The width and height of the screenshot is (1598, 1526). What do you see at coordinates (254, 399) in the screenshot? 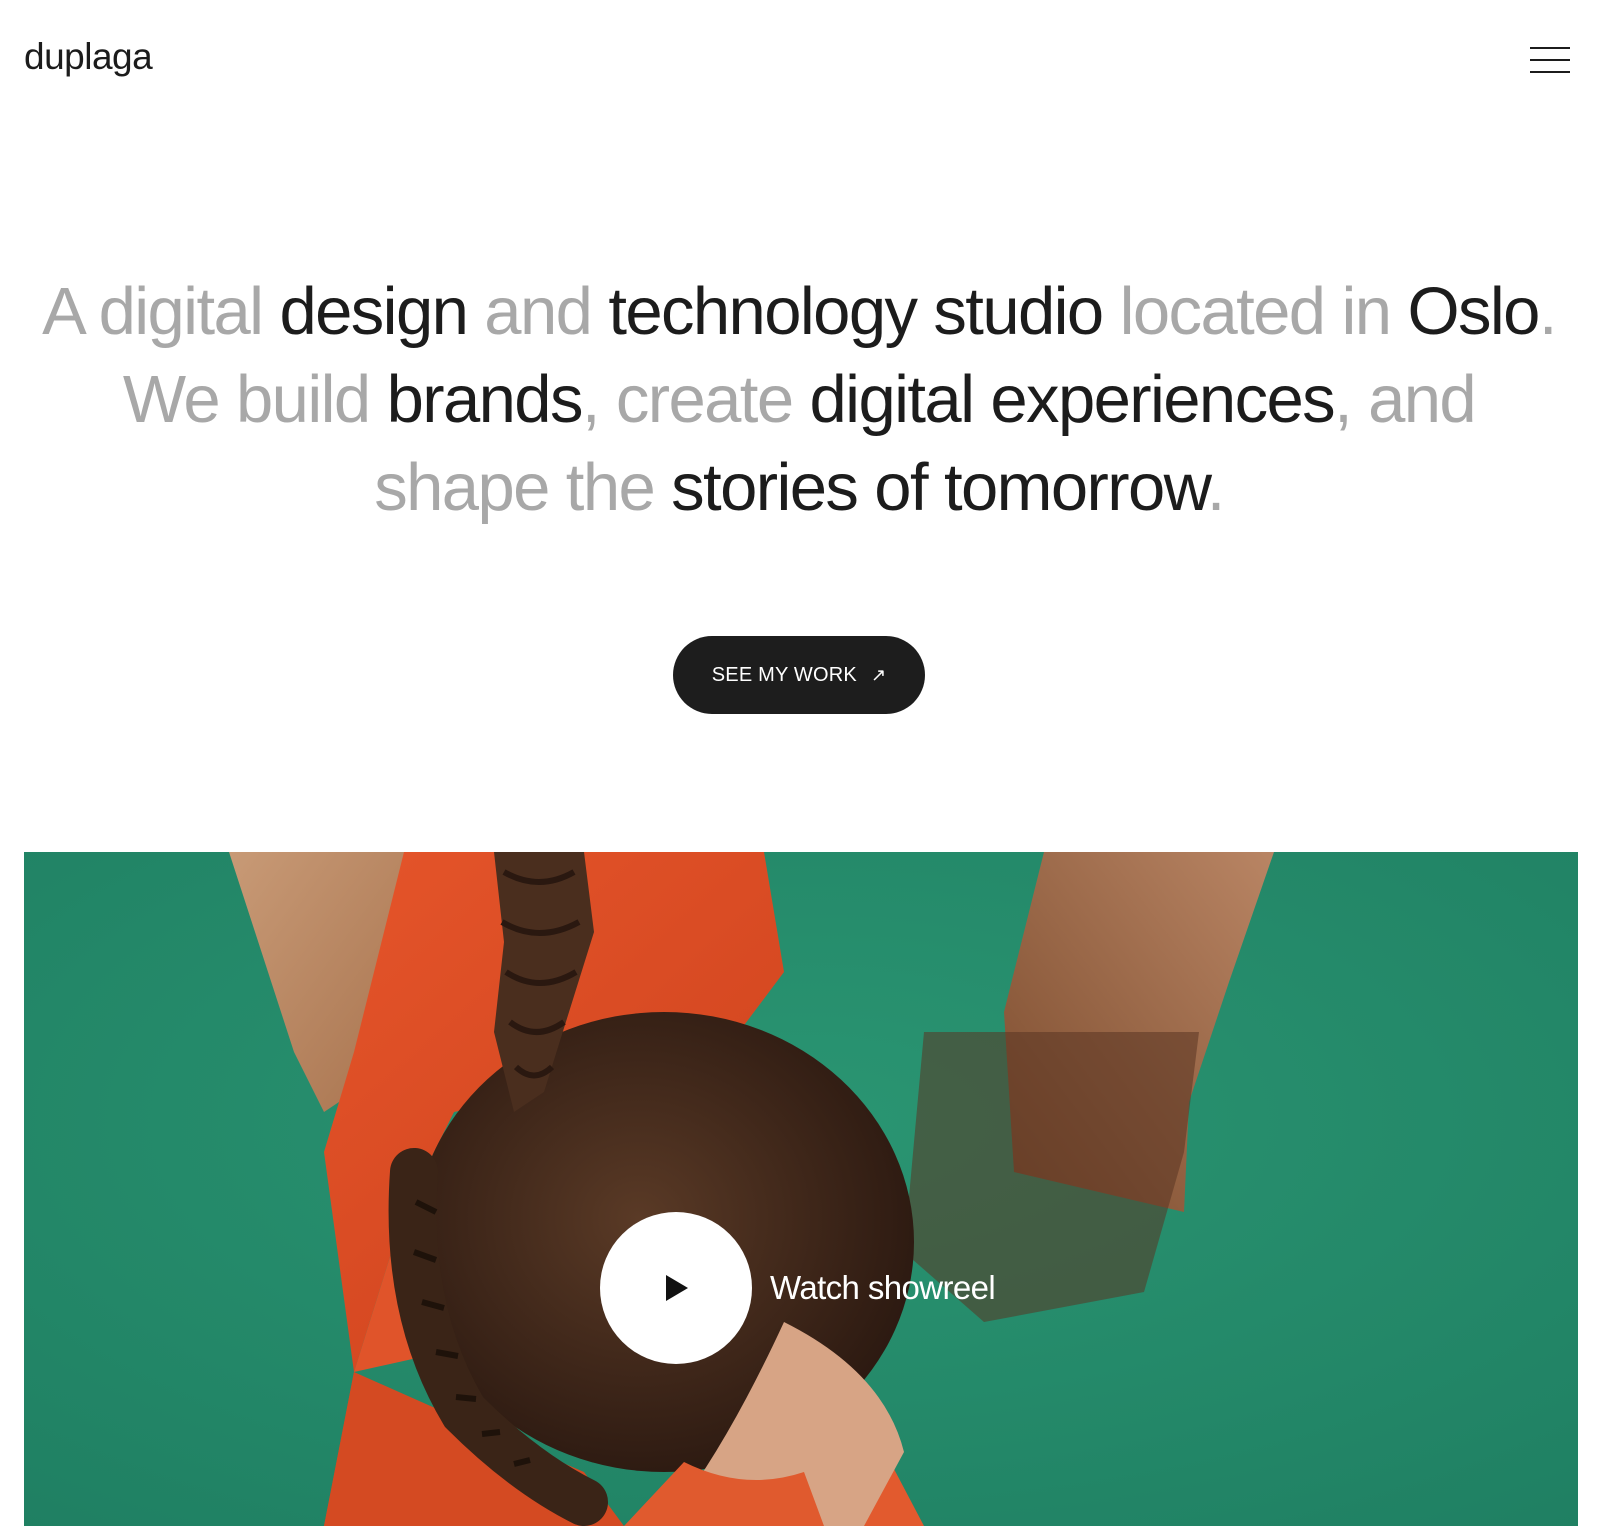
I see `headline-segment-muted: We build` at bounding box center [254, 399].